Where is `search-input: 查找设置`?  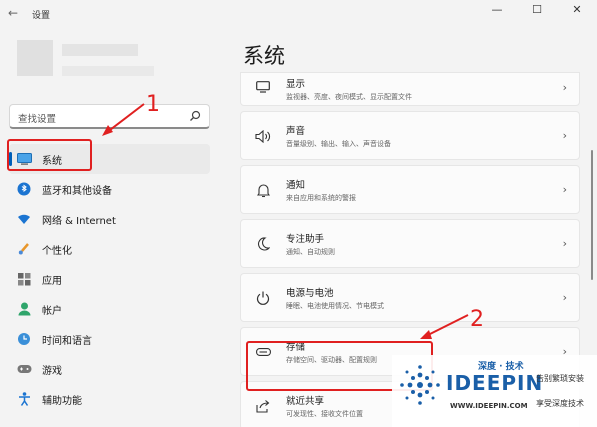
search-input: 查找设置 is located at coordinates (37, 118).